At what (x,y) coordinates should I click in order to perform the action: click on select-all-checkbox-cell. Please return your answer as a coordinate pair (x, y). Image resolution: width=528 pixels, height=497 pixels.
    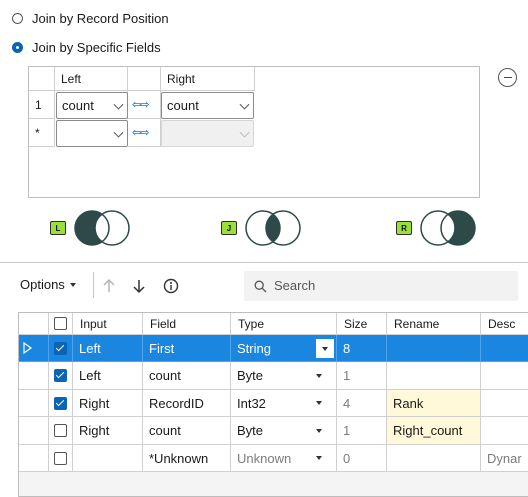
    Looking at the image, I should click on (61, 324).